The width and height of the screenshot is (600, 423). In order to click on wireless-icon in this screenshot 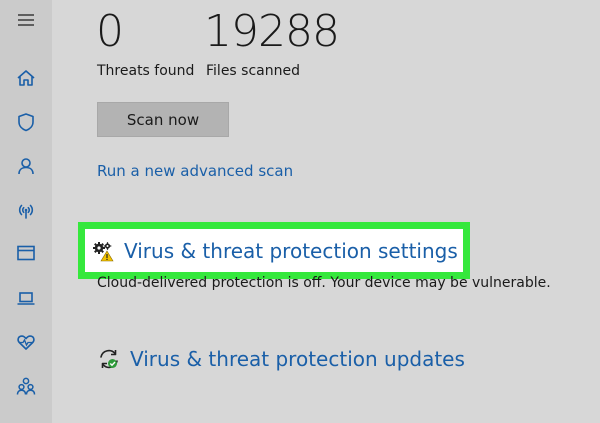, I will do `click(26, 210)`.